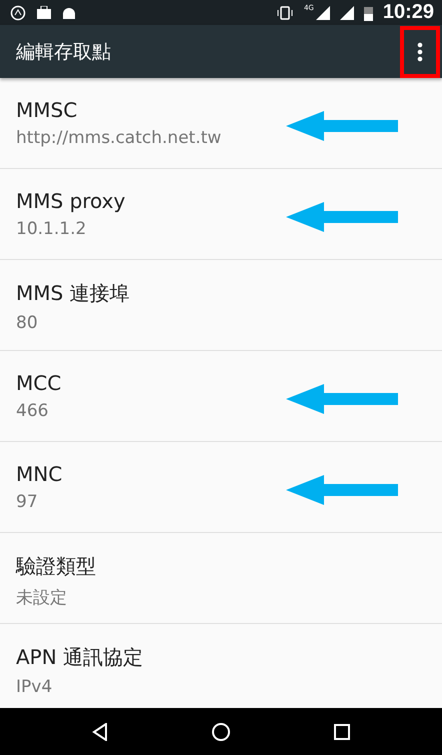 This screenshot has width=442, height=755. I want to click on setting-row: MMS proxy 10.1.1.2, so click(221, 214).